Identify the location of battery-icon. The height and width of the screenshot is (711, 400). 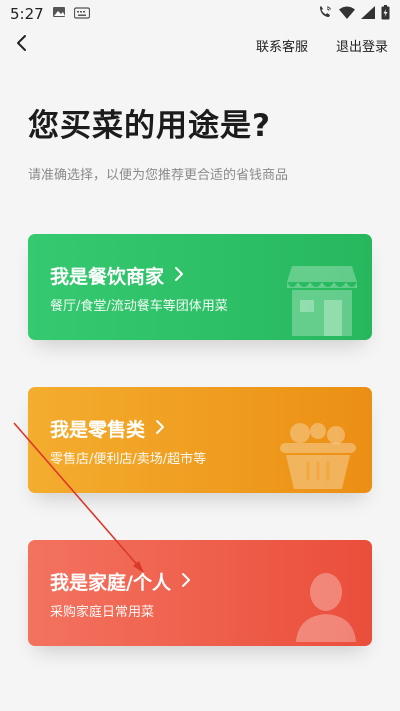
(385, 14).